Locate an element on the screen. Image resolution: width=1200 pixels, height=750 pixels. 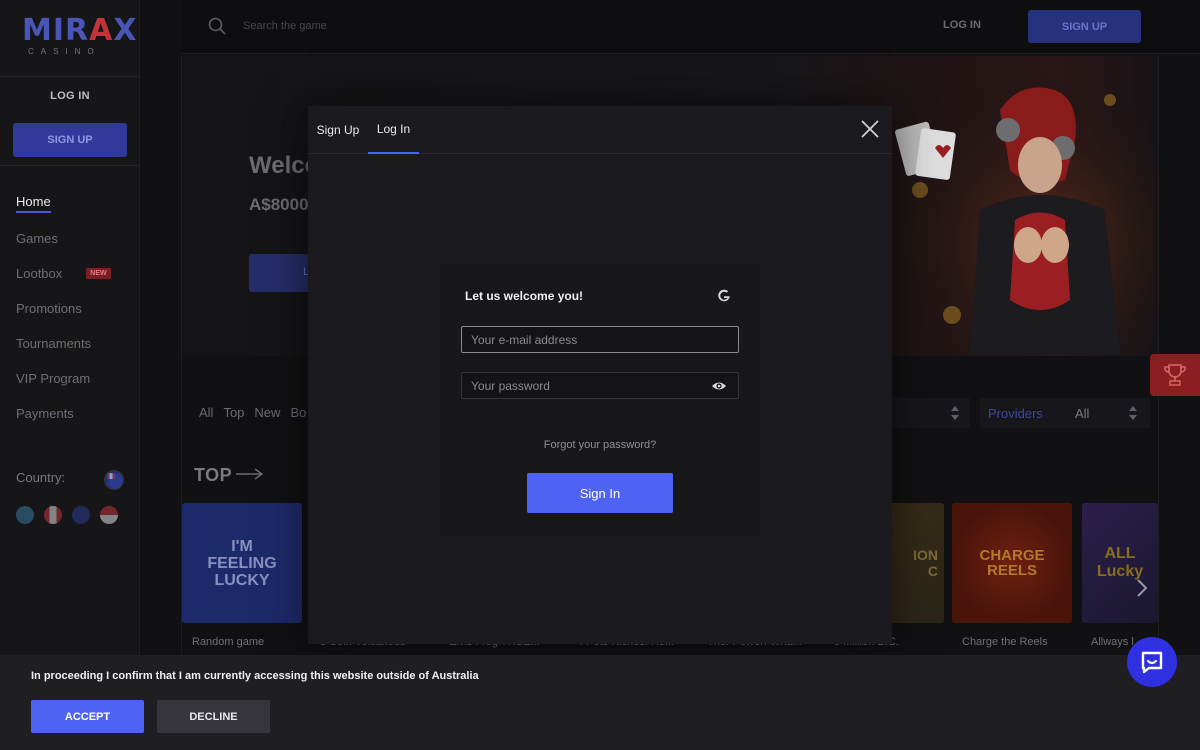
sidebar-item-payments: Payments is located at coordinates (63, 413).